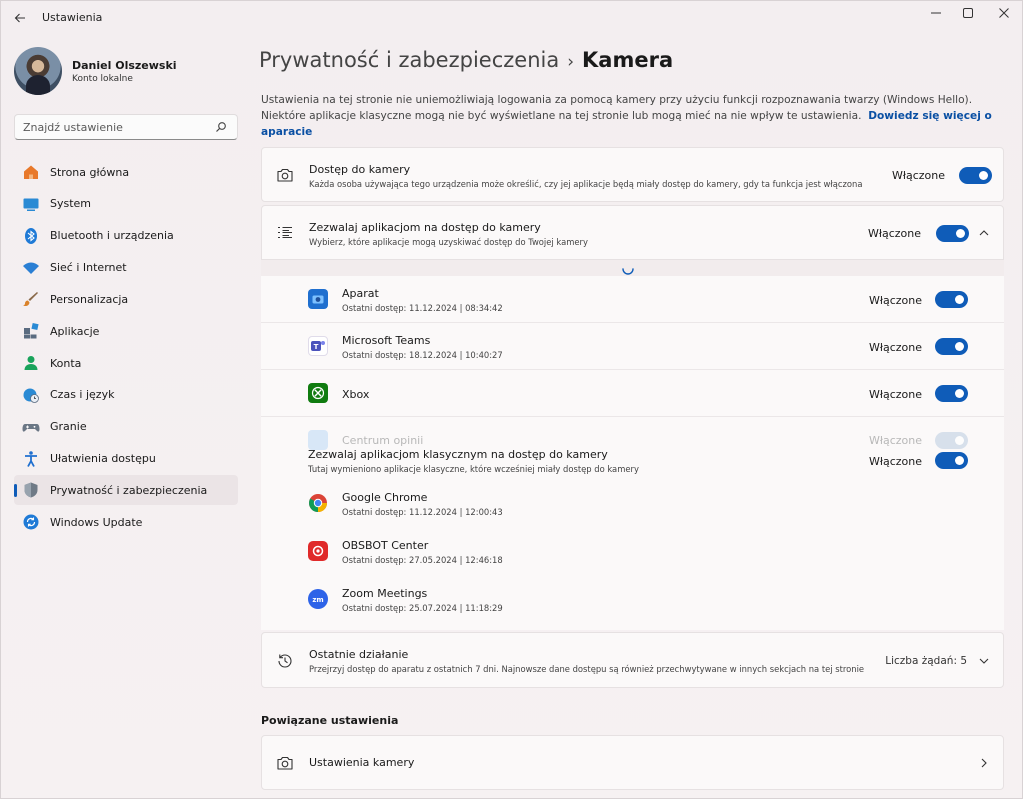 The image size is (1023, 799). What do you see at coordinates (96, 522) in the screenshot?
I see `sidebar-item-label: Windows Update` at bounding box center [96, 522].